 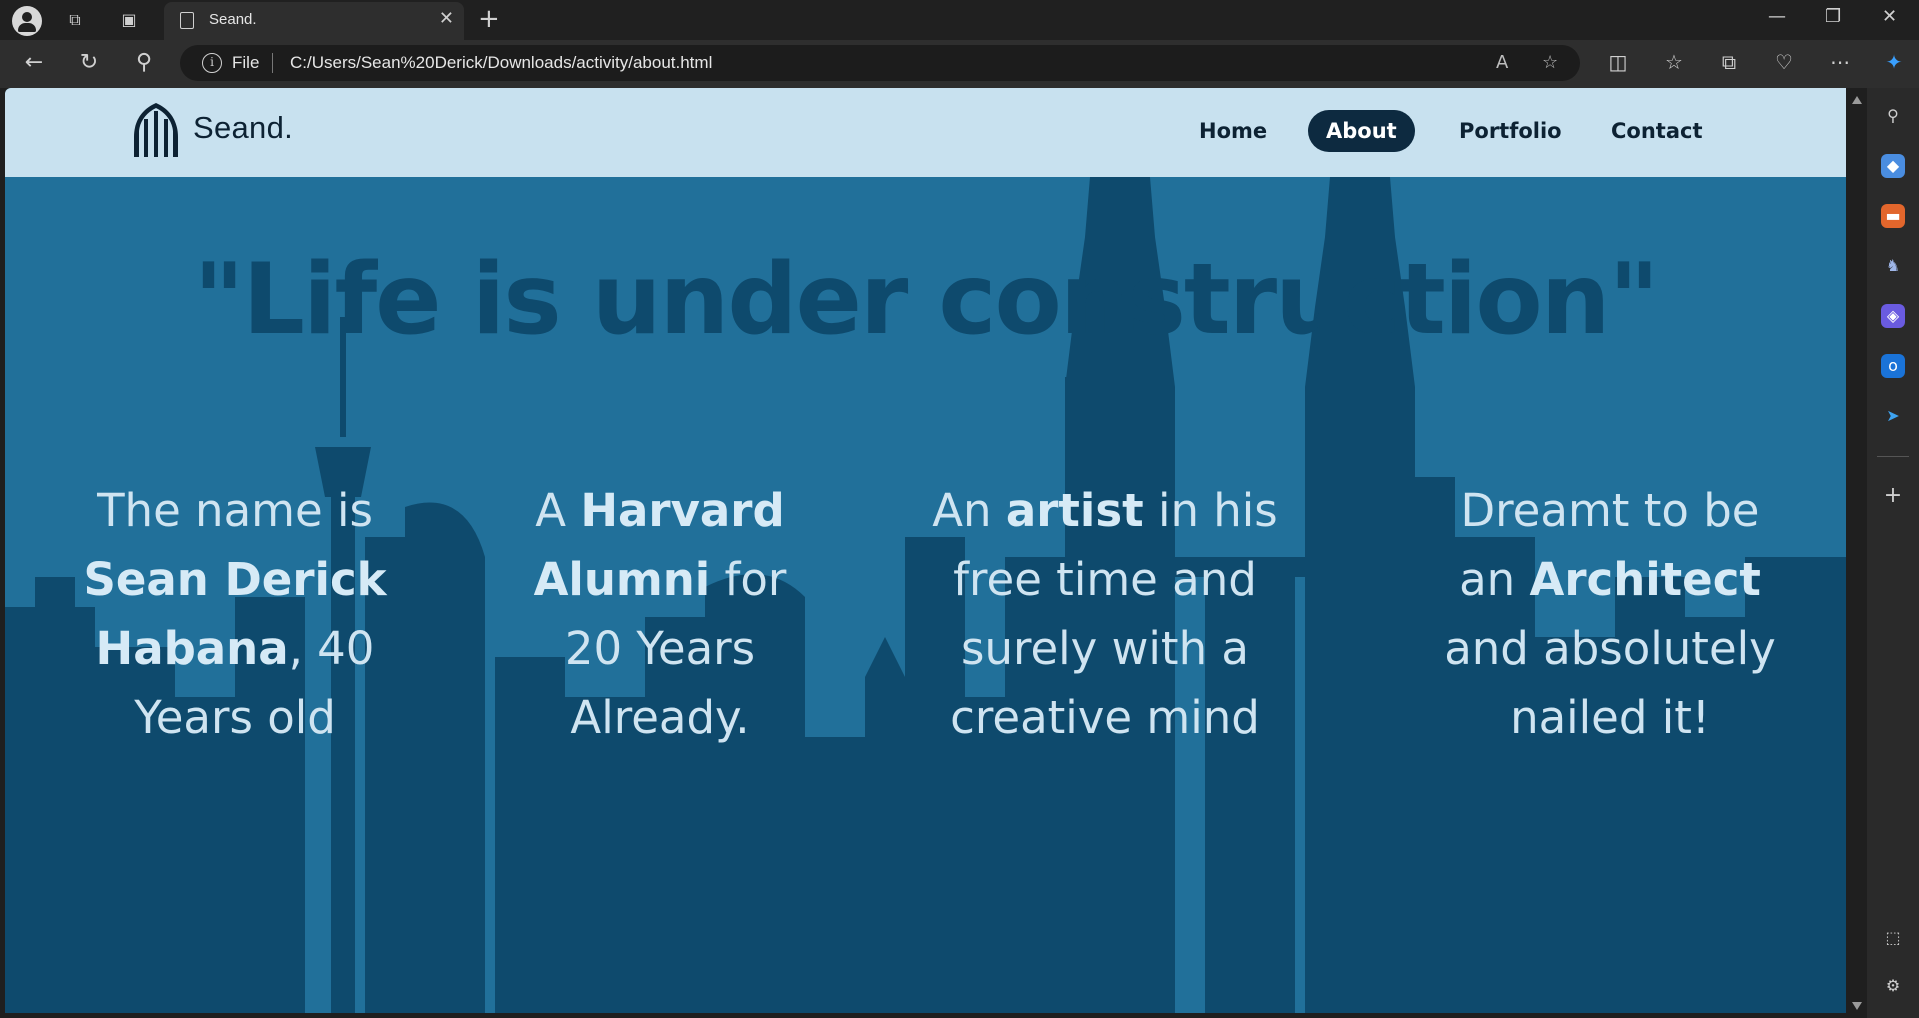 I want to click on sidebar-divider, so click(x=1893, y=456).